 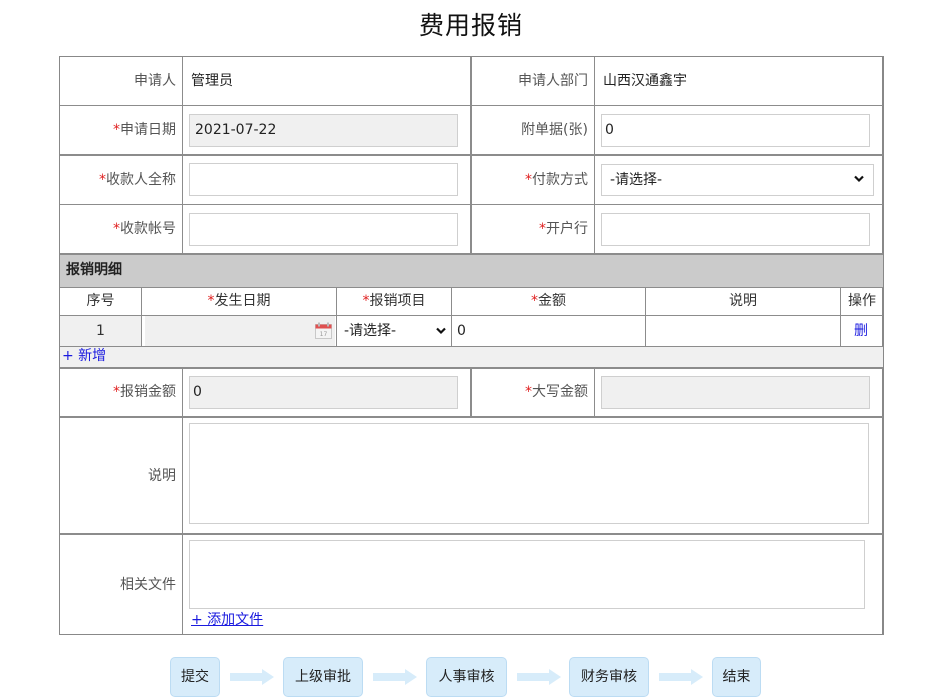 What do you see at coordinates (645, 81) in the screenshot?
I see `department-value: 山西汉通鑫宇` at bounding box center [645, 81].